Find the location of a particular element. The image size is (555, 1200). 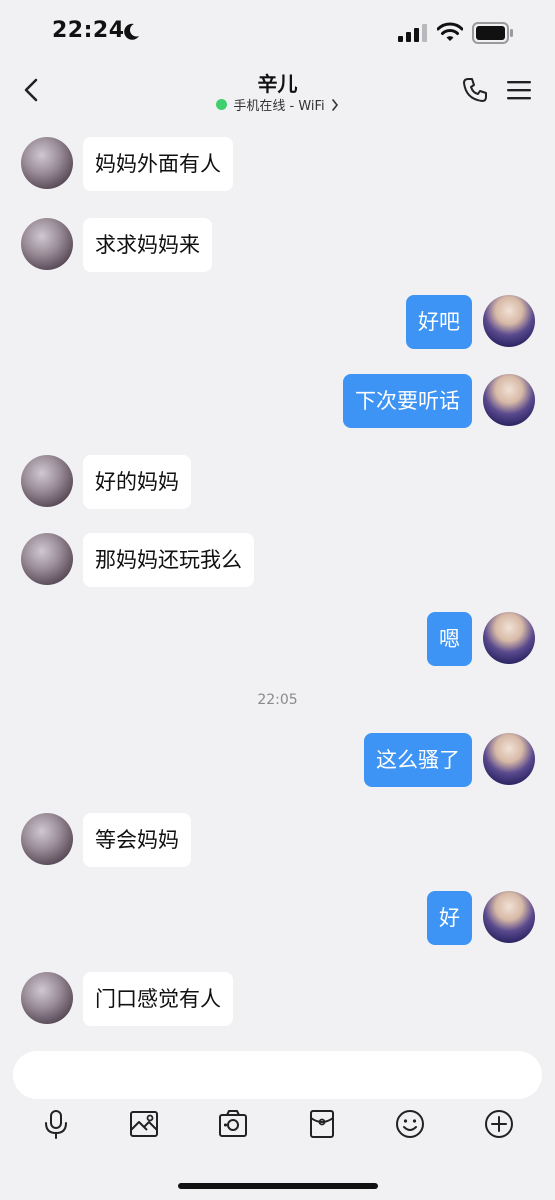

message-bubble-incoming: 那妈妈还玩我么 is located at coordinates (168, 560).